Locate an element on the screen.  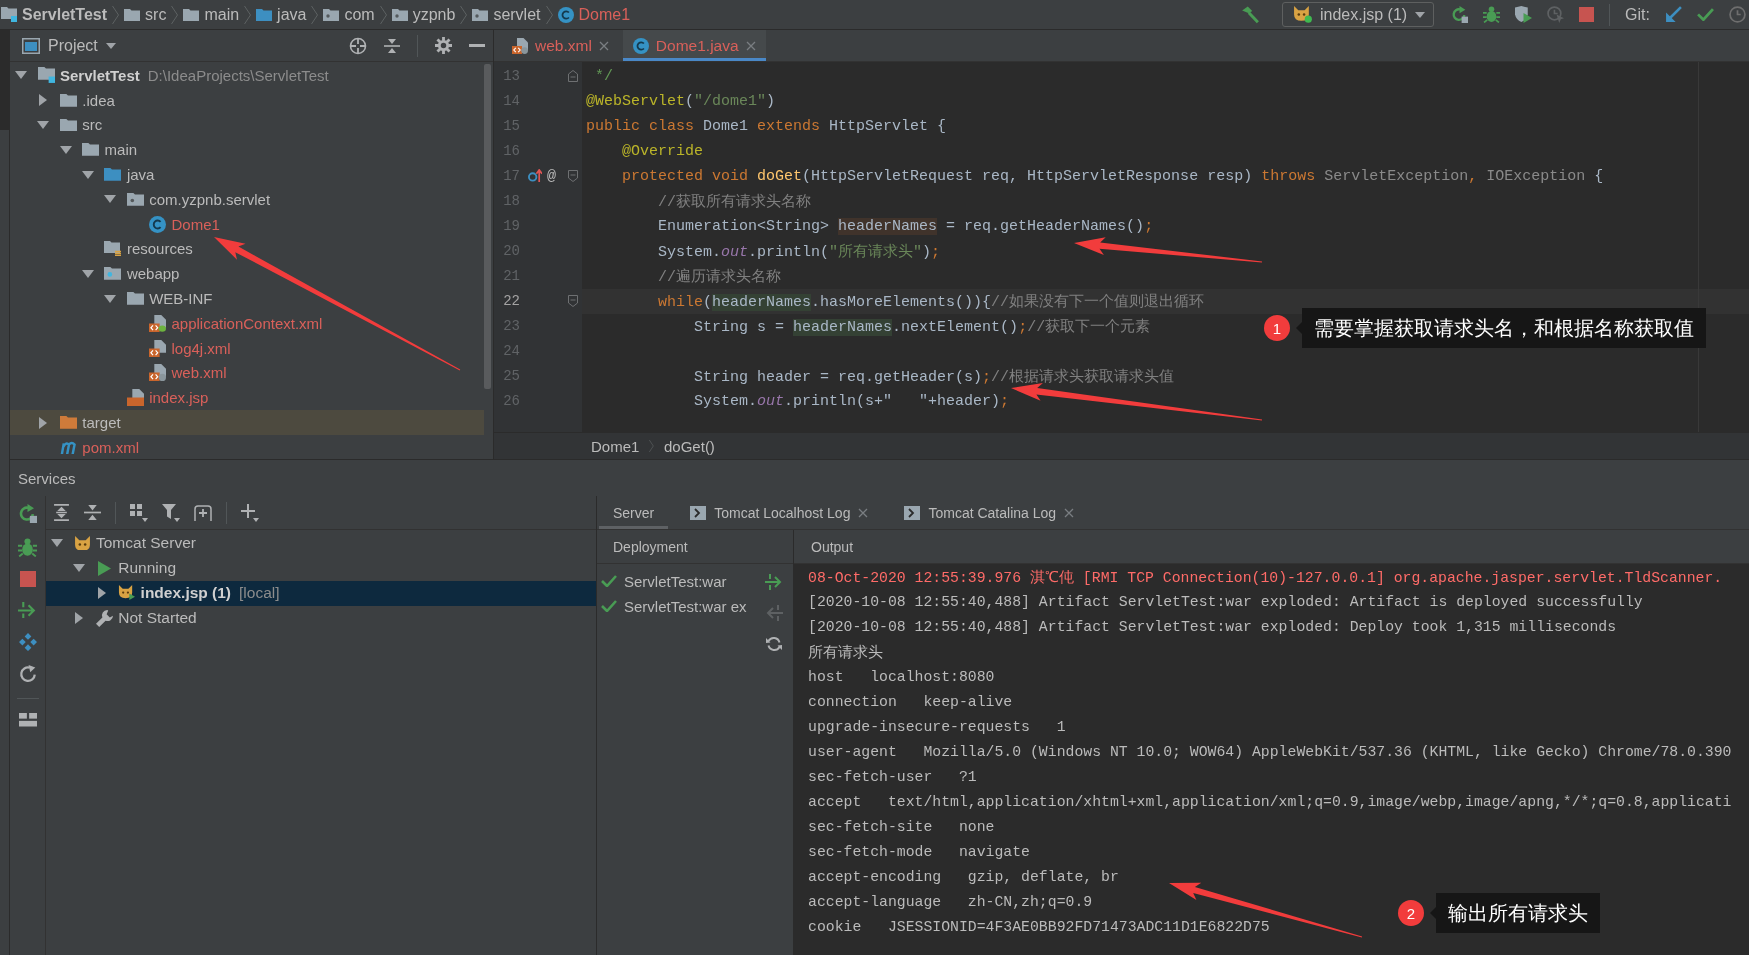
class-icon is located at coordinates (565, 14).